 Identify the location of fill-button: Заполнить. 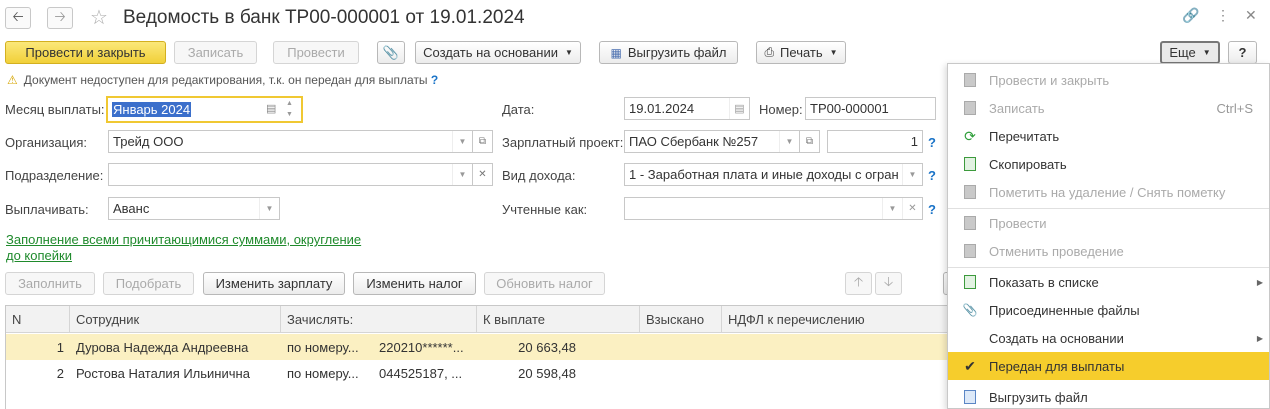
(50, 283).